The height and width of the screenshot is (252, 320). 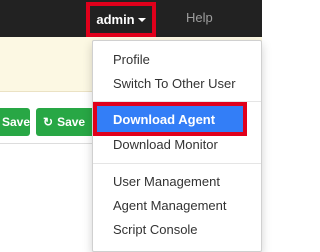 I want to click on help-link: Help, so click(x=199, y=17).